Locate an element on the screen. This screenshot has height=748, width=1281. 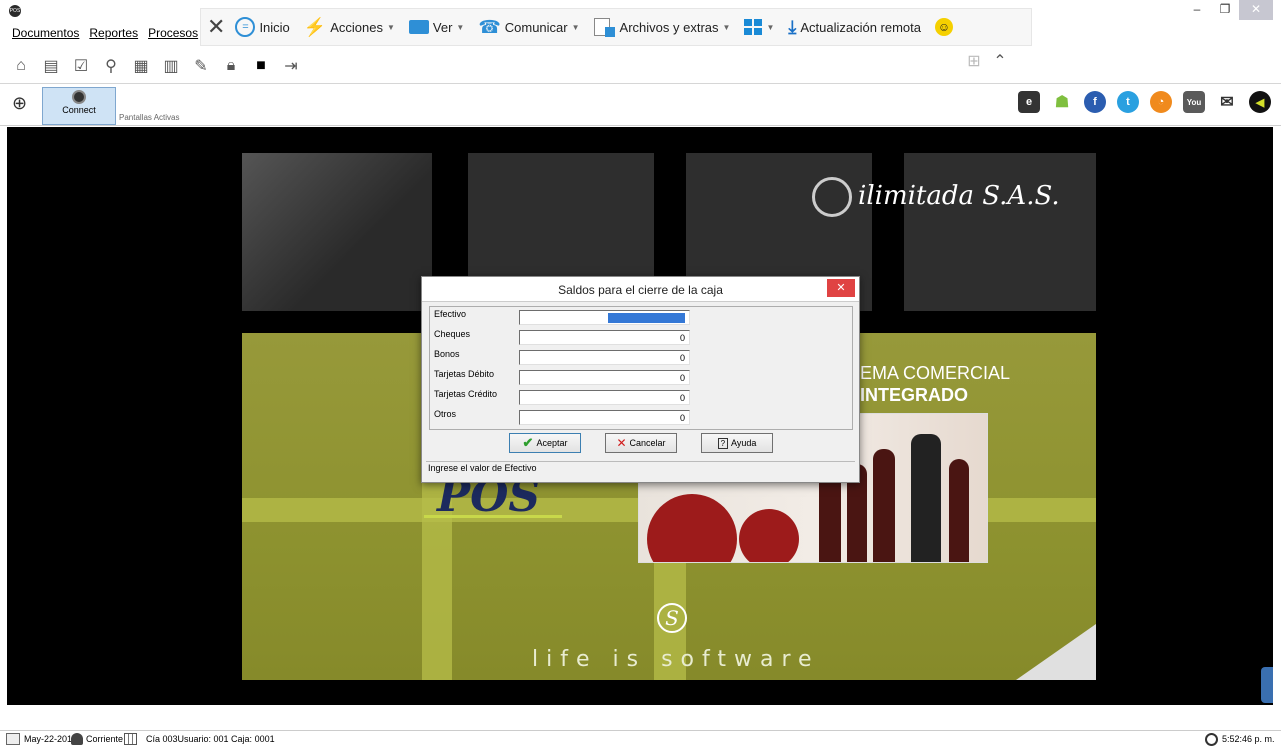
power-icon is located at coordinates (79, 97).